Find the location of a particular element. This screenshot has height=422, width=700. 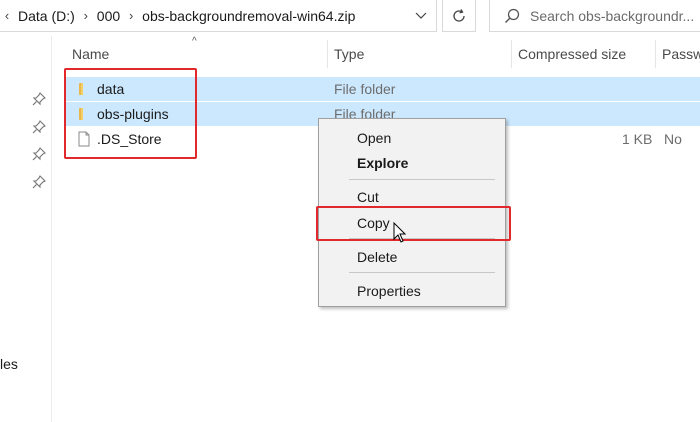

column-header-name-label: Name is located at coordinates (91, 54).